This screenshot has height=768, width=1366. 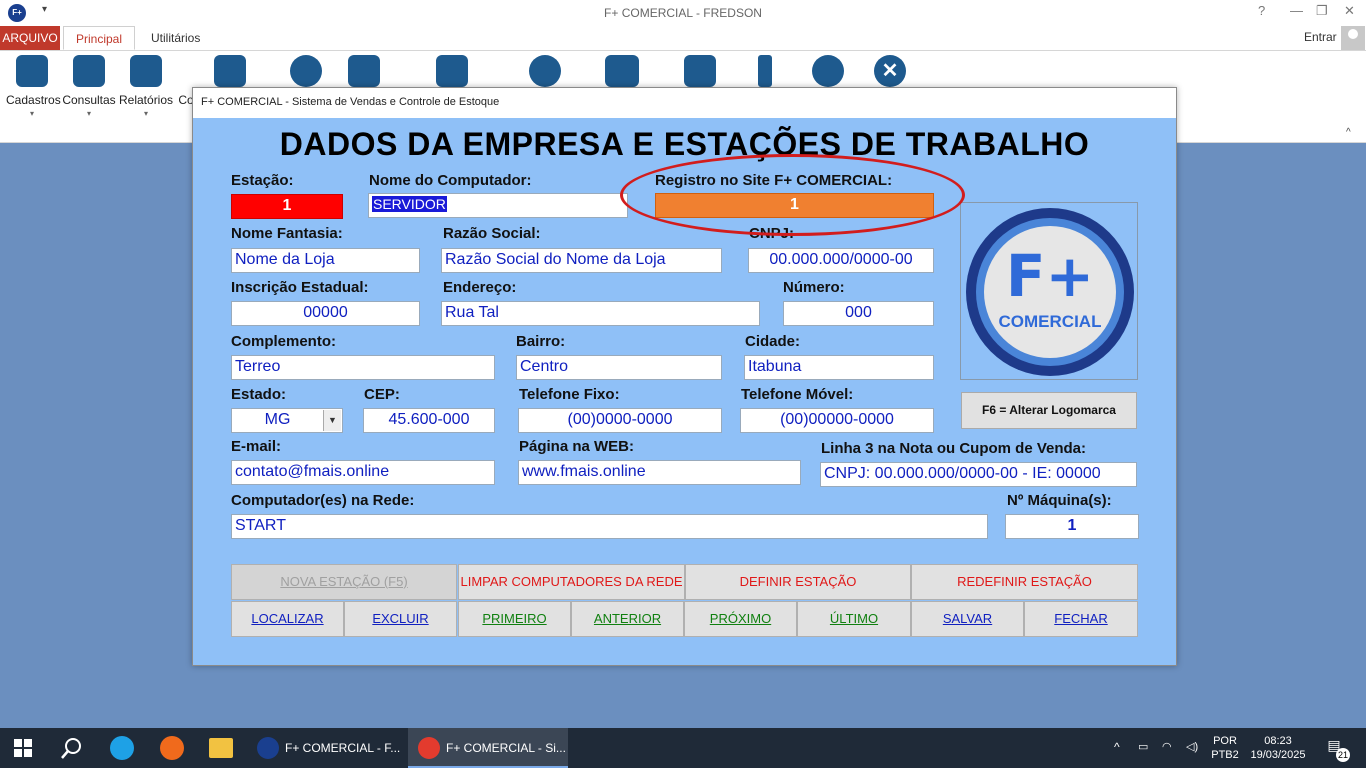 What do you see at coordinates (978, 474) in the screenshot?
I see `linha3-field: CNPJ: 00.000.000/0000-00 - IE: 00000` at bounding box center [978, 474].